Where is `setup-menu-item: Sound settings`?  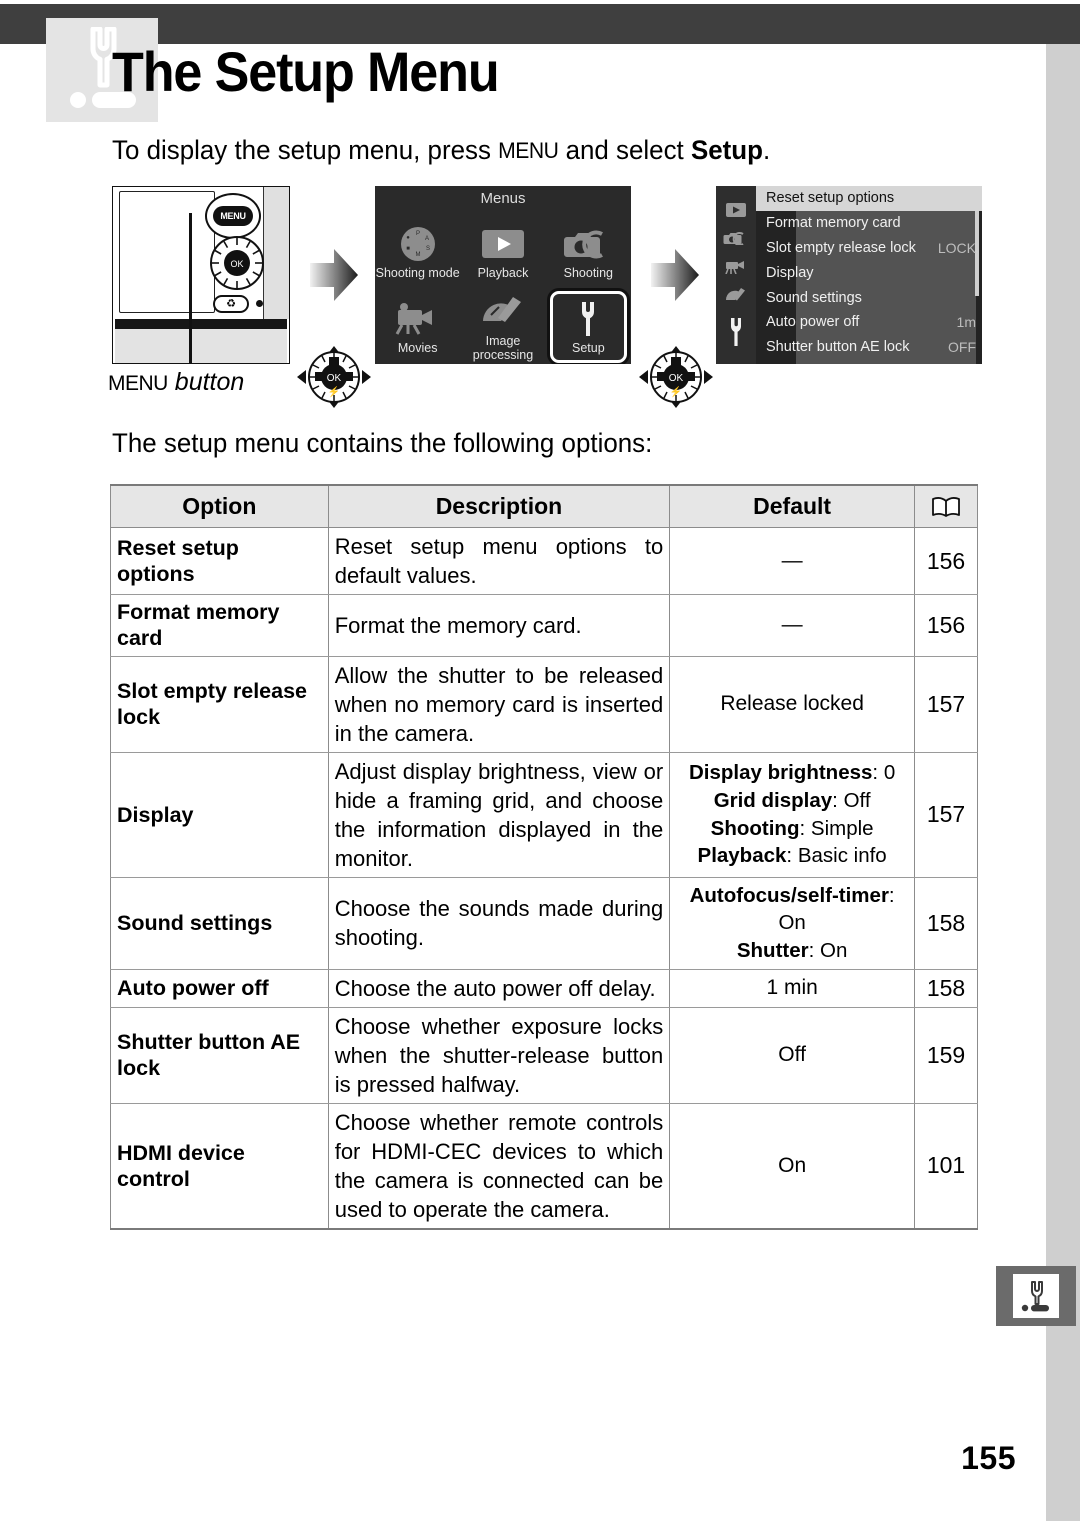
setup-menu-item: Sound settings is located at coordinates (869, 297).